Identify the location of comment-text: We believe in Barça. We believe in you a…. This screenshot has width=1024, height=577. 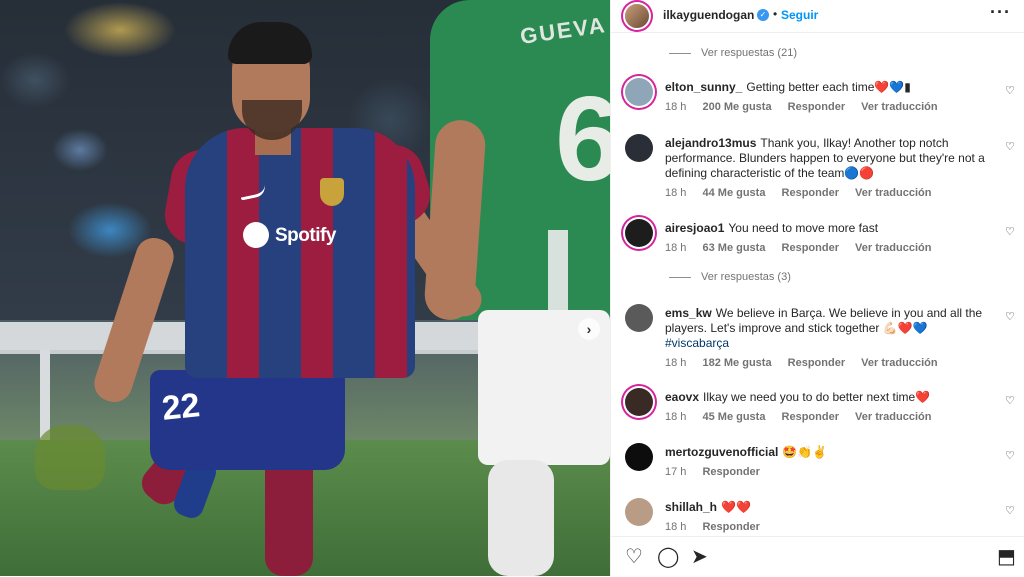
(824, 320).